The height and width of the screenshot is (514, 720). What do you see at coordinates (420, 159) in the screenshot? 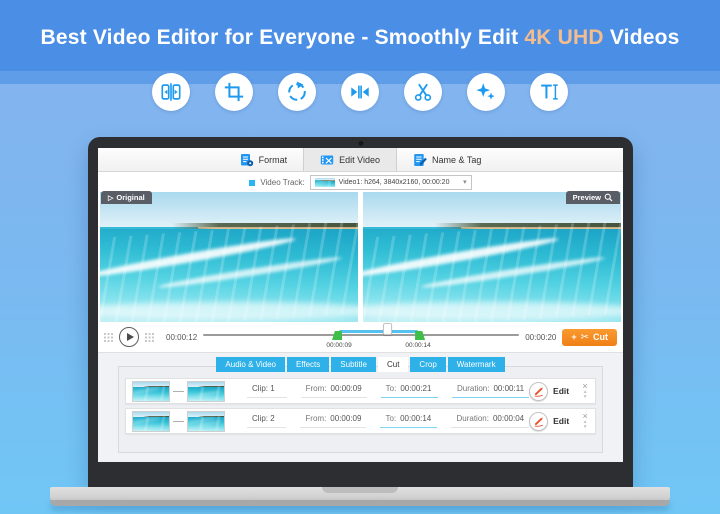
I see `name-tag-icon` at bounding box center [420, 159].